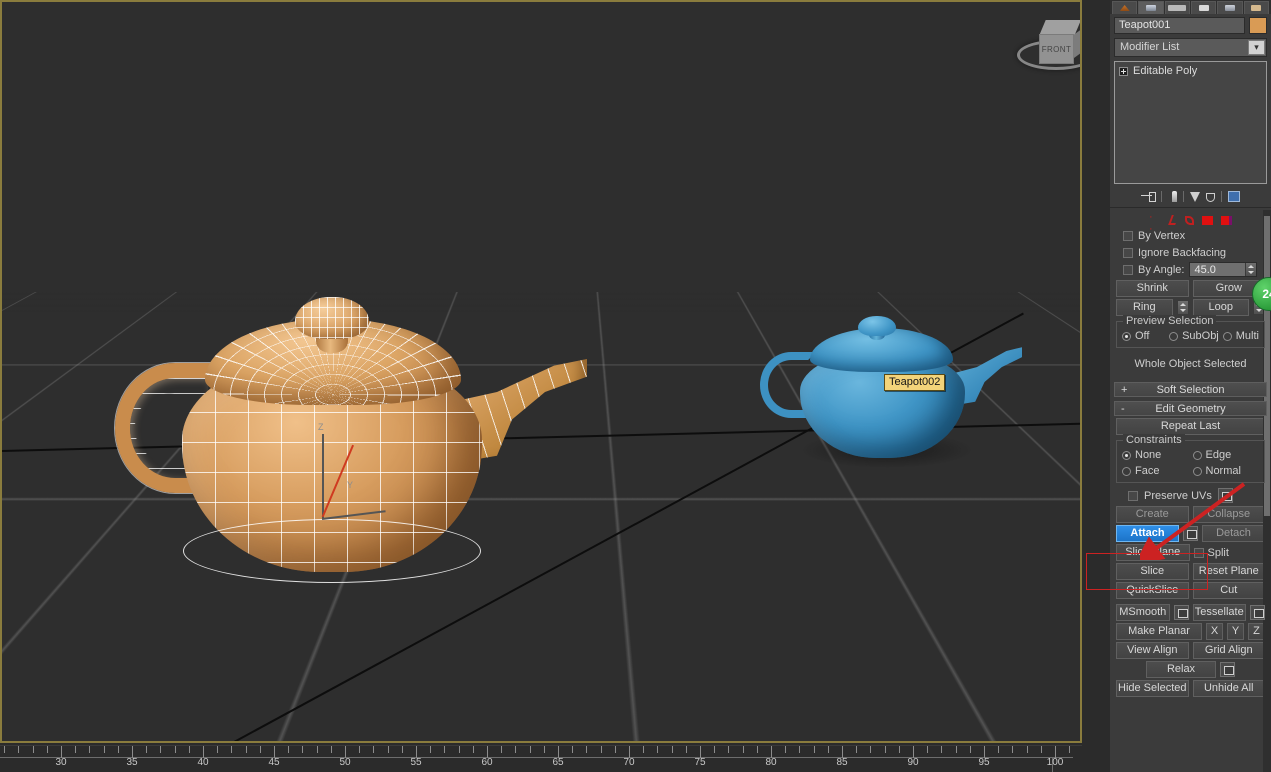 The width and height of the screenshot is (1271, 772). I want to click on object-name-input: Teapot001, so click(1179, 25).